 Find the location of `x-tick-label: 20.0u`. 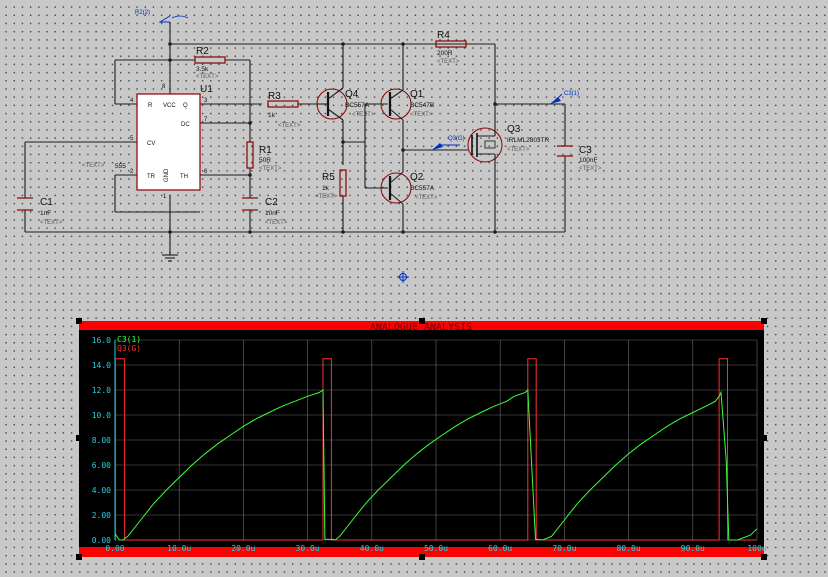

x-tick-label: 20.0u is located at coordinates (243, 548).